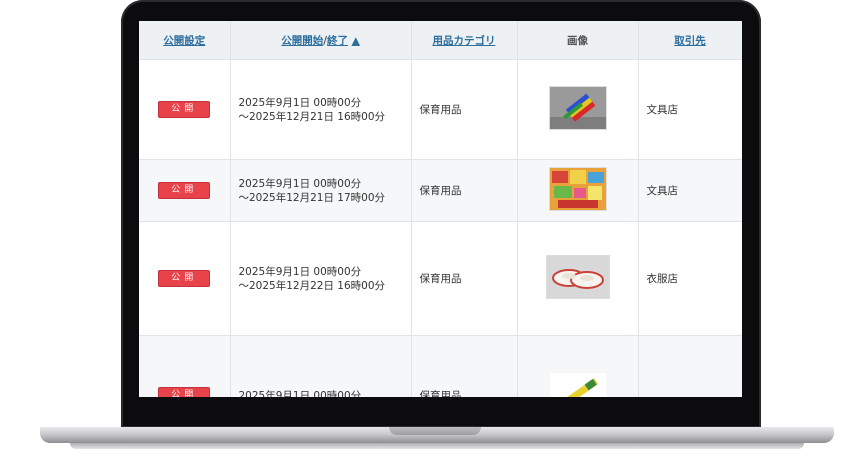 The width and height of the screenshot is (864, 460). I want to click on pencil-icon, so click(577, 385).